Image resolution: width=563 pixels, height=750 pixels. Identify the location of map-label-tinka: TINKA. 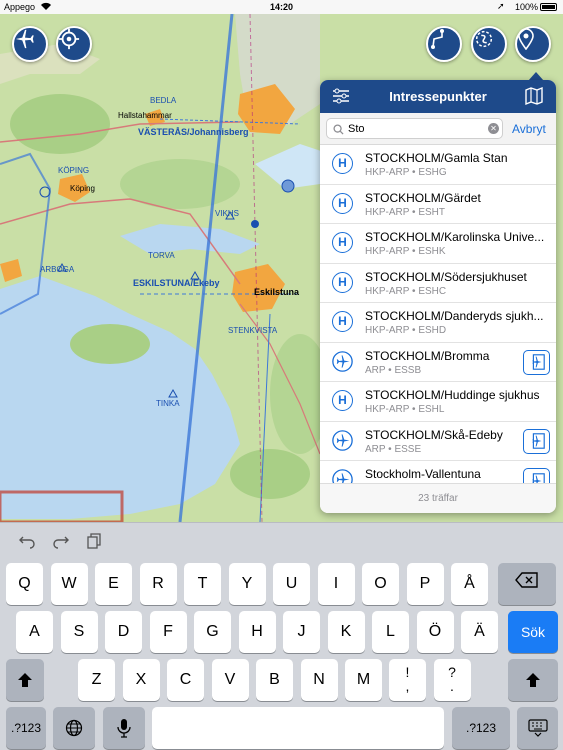
(168, 403).